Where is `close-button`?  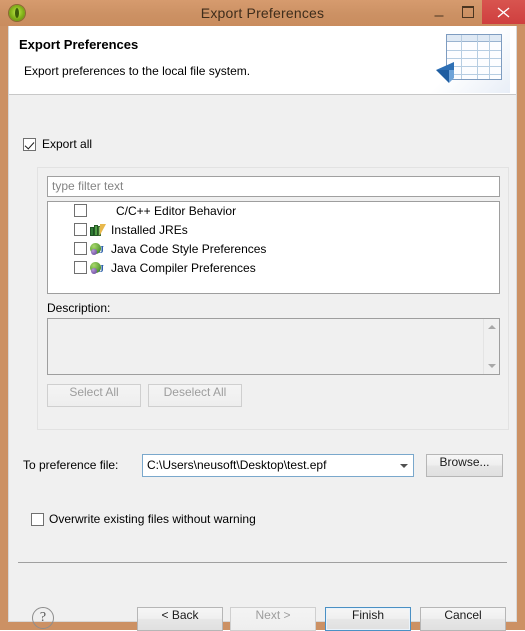
close-button is located at coordinates (503, 12).